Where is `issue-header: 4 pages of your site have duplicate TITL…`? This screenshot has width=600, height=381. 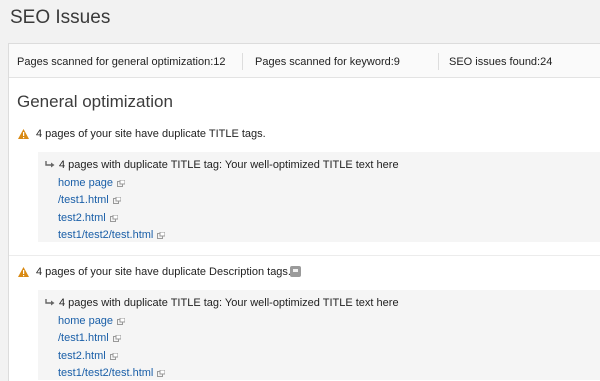 issue-header: 4 pages of your site have duplicate TITL… is located at coordinates (304, 133).